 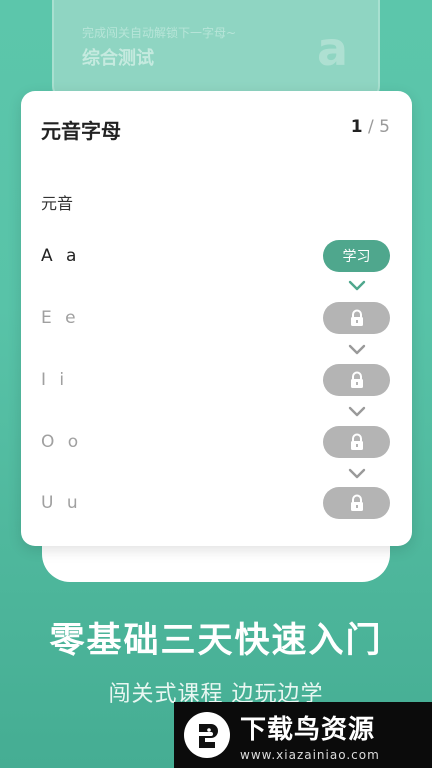 I want to click on letter-row-i: I i, so click(x=216, y=381).